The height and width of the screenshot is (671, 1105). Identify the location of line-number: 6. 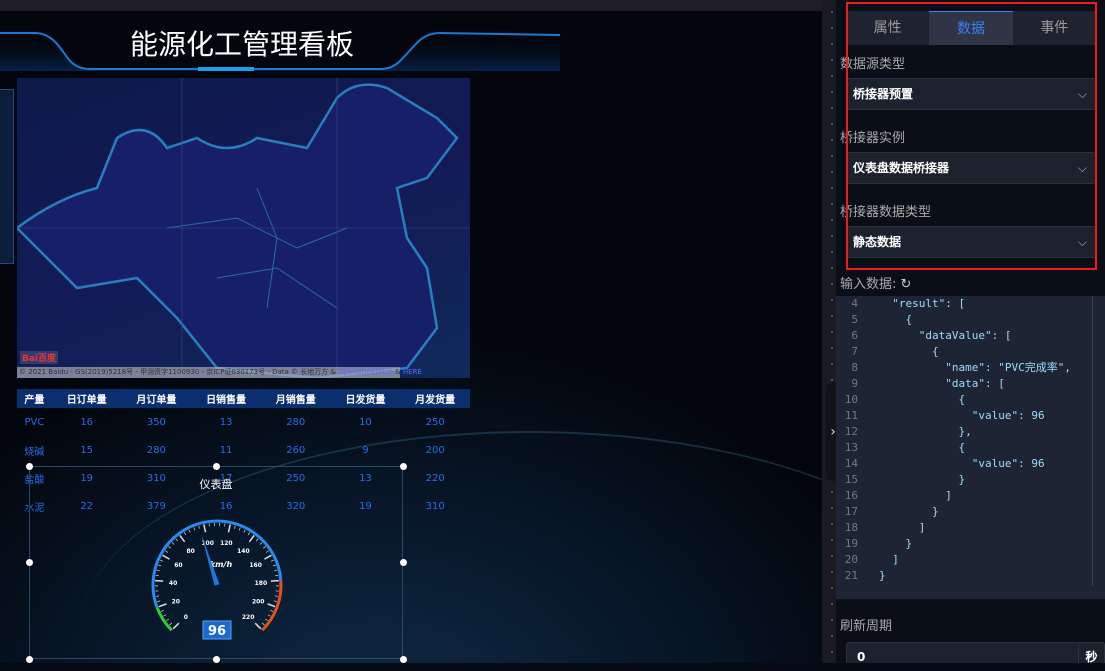
(847, 336).